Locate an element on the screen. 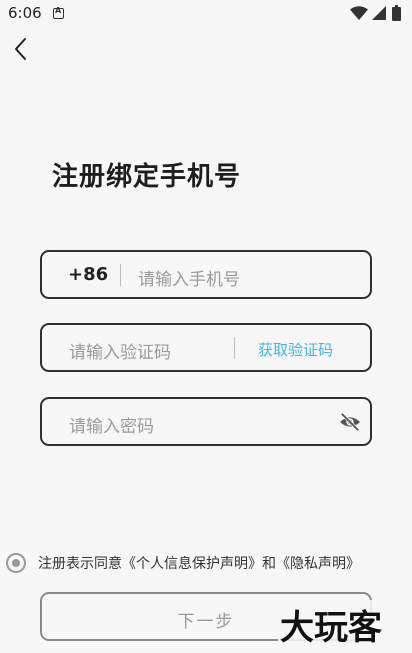 The height and width of the screenshot is (653, 412). chevron-left-icon is located at coordinates (20, 49).